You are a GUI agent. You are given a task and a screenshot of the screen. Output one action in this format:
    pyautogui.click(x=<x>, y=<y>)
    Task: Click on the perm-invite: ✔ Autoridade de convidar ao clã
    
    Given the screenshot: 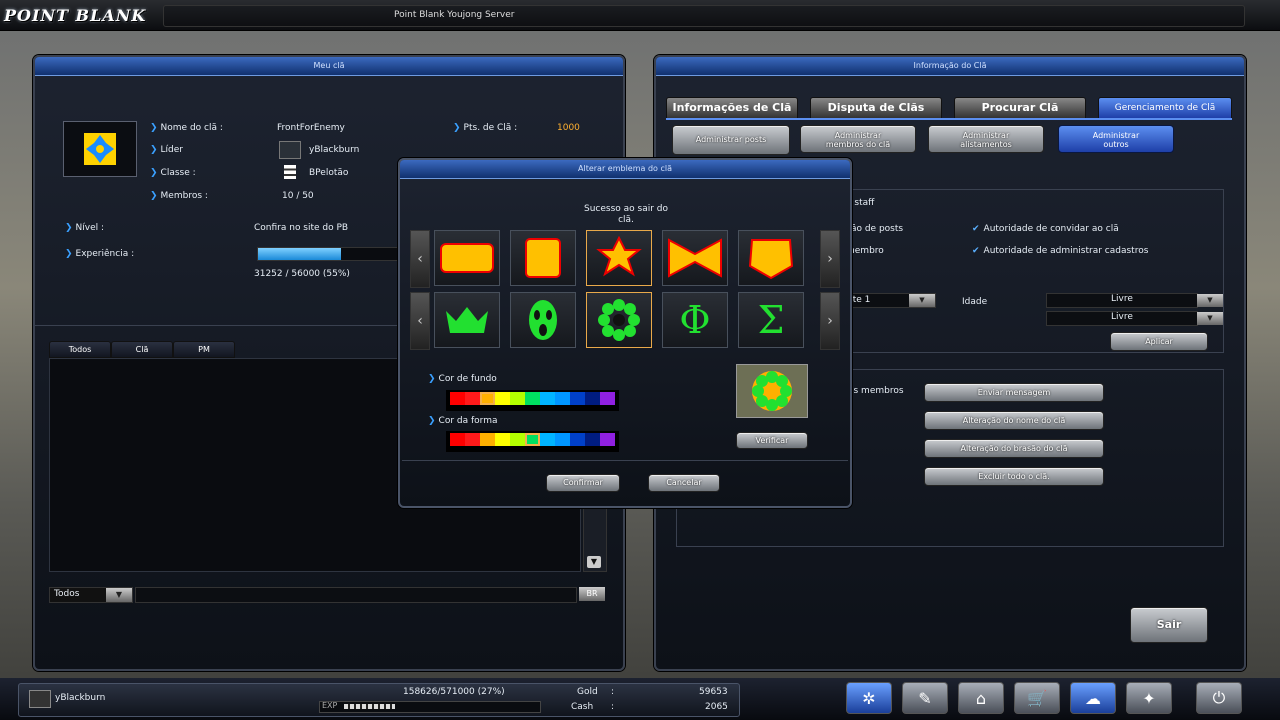 What is the action you would take?
    pyautogui.click(x=1045, y=229)
    